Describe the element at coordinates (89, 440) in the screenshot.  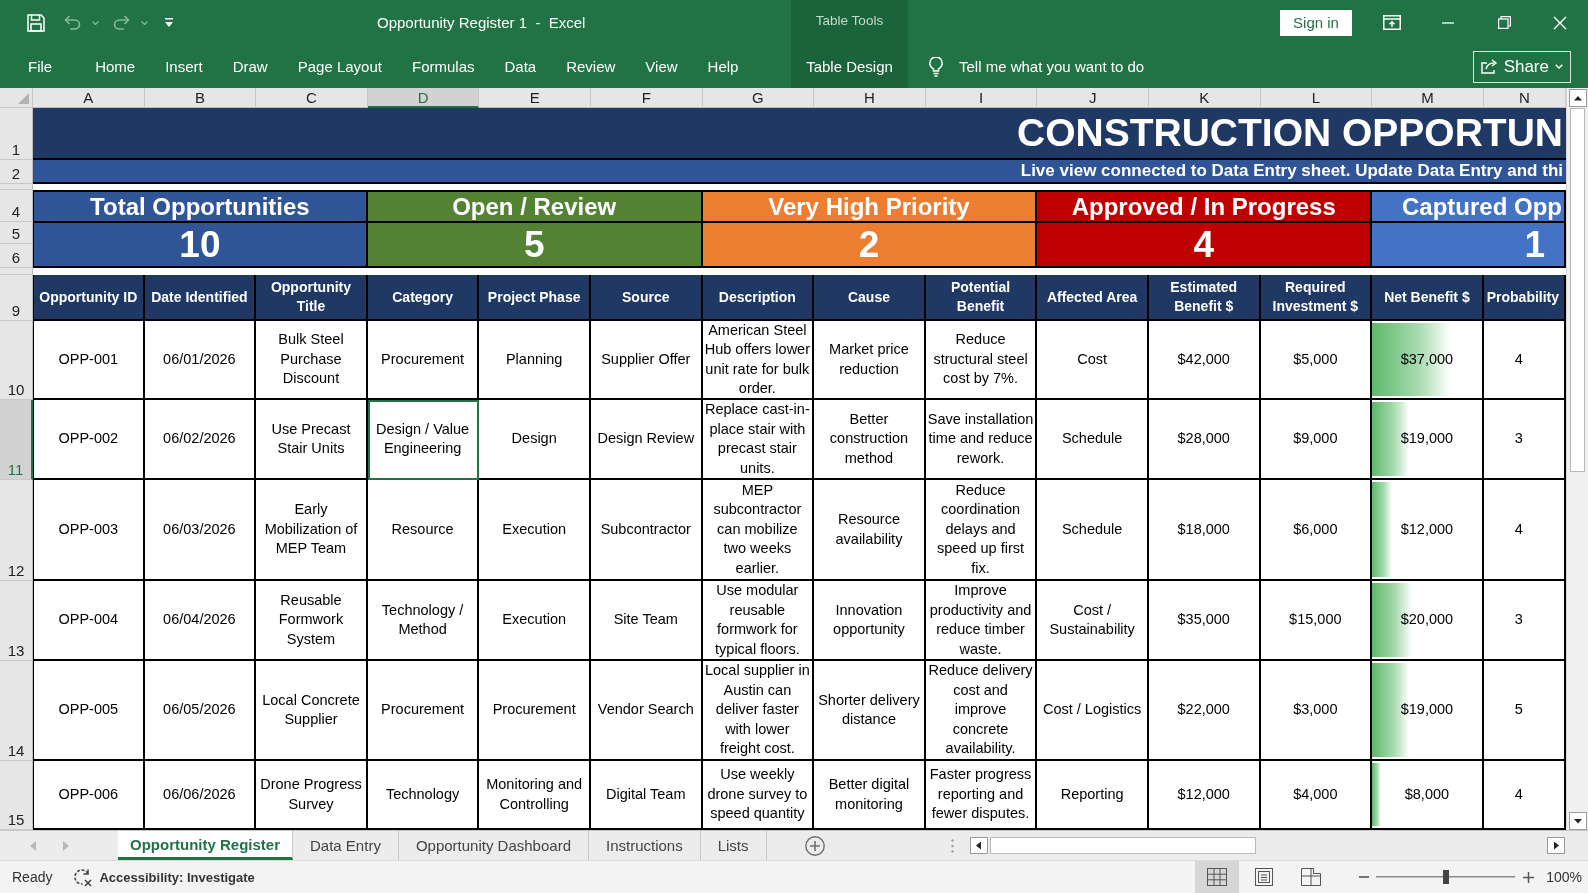
I see `table-cell: OPP-002` at that location.